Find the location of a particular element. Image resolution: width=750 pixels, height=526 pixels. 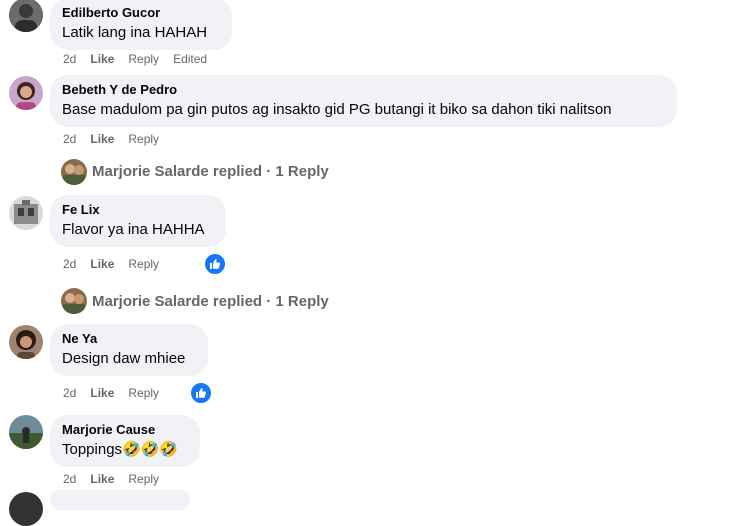

comment-text: Design daw mhiee is located at coordinates (124, 358).